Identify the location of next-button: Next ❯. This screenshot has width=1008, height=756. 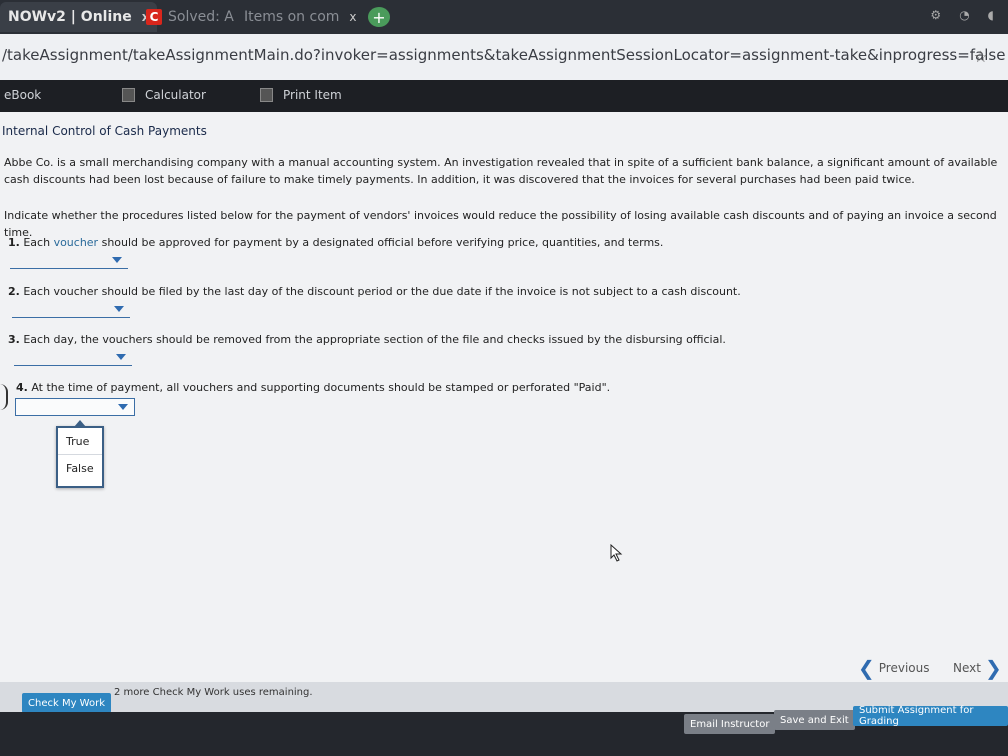
(977, 668).